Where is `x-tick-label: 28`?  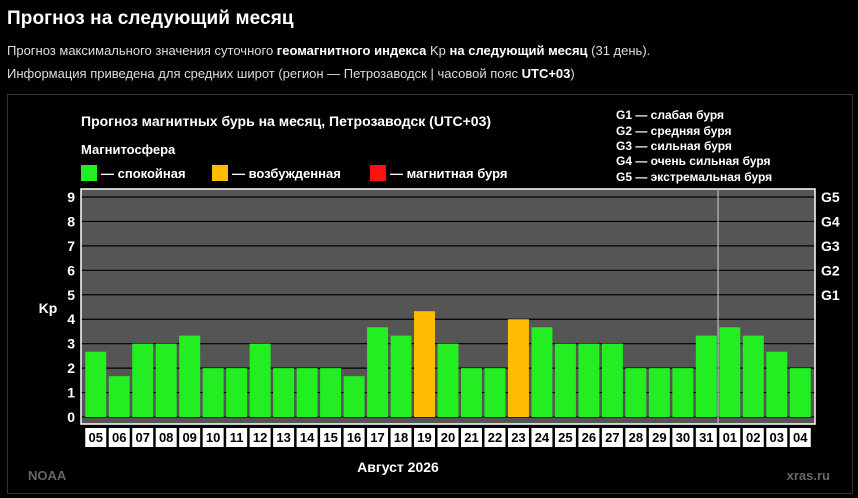
x-tick-label: 28 is located at coordinates (636, 437).